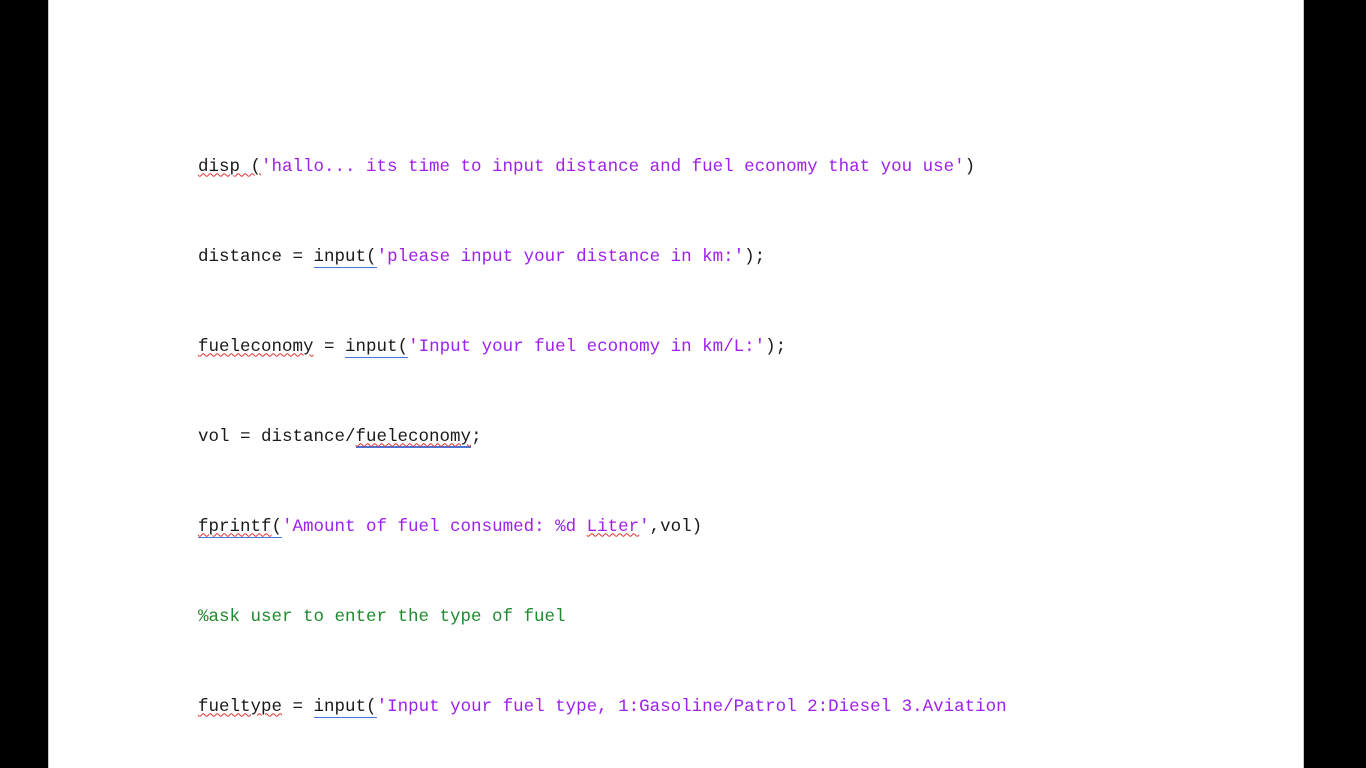 The height and width of the screenshot is (768, 1366). What do you see at coordinates (413, 437) in the screenshot?
I see `token-fueleconomy-ref: fueleconomy` at bounding box center [413, 437].